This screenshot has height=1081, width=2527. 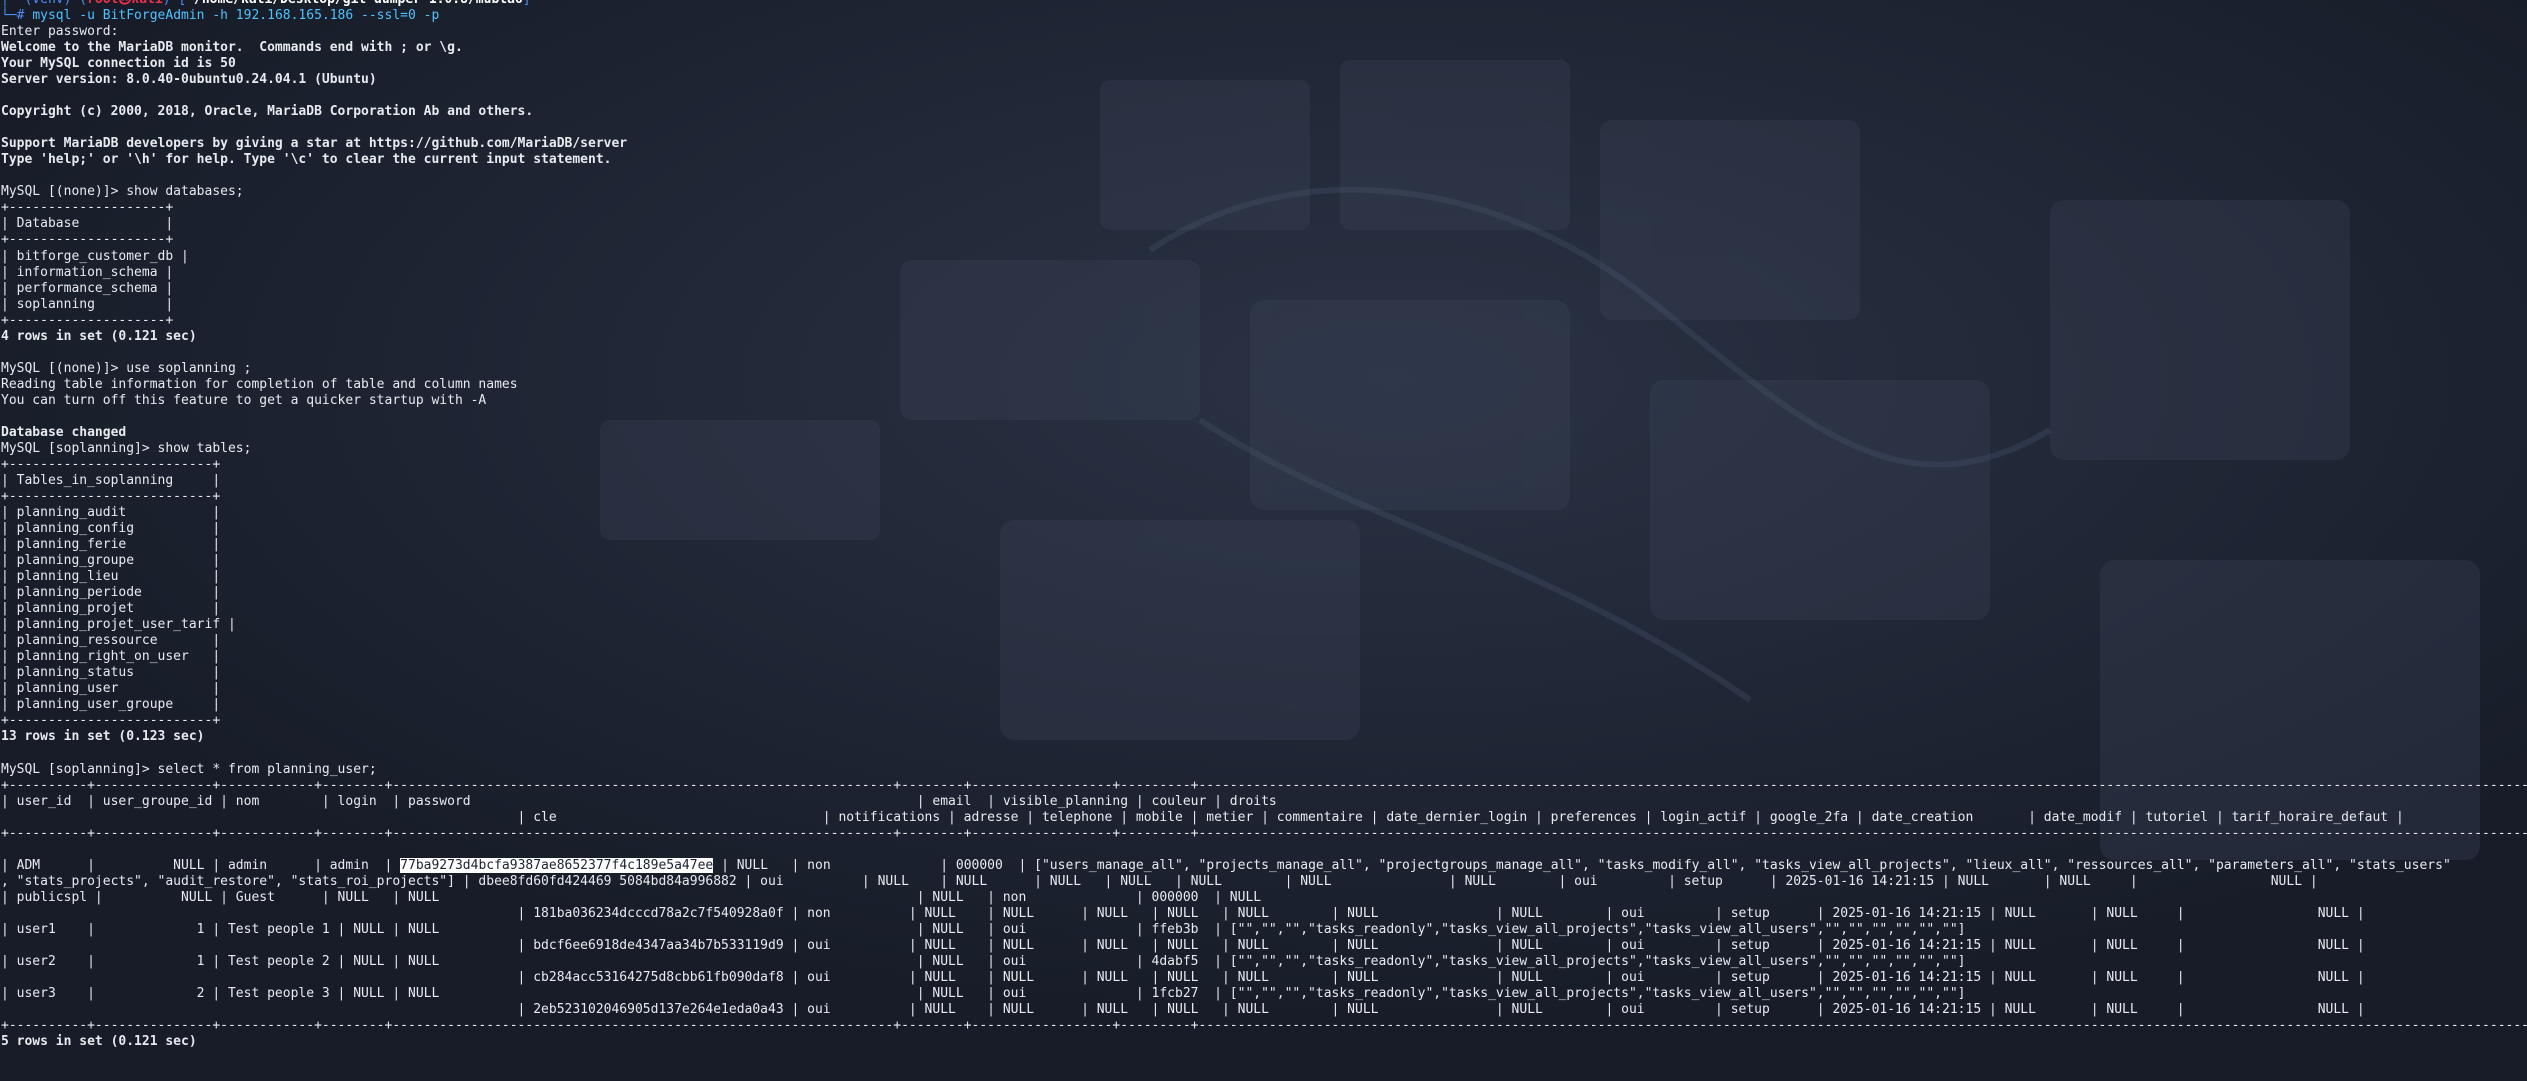 I want to click on terminal-line: MySQL [(none)]> show databases;, so click(x=1264, y=192).